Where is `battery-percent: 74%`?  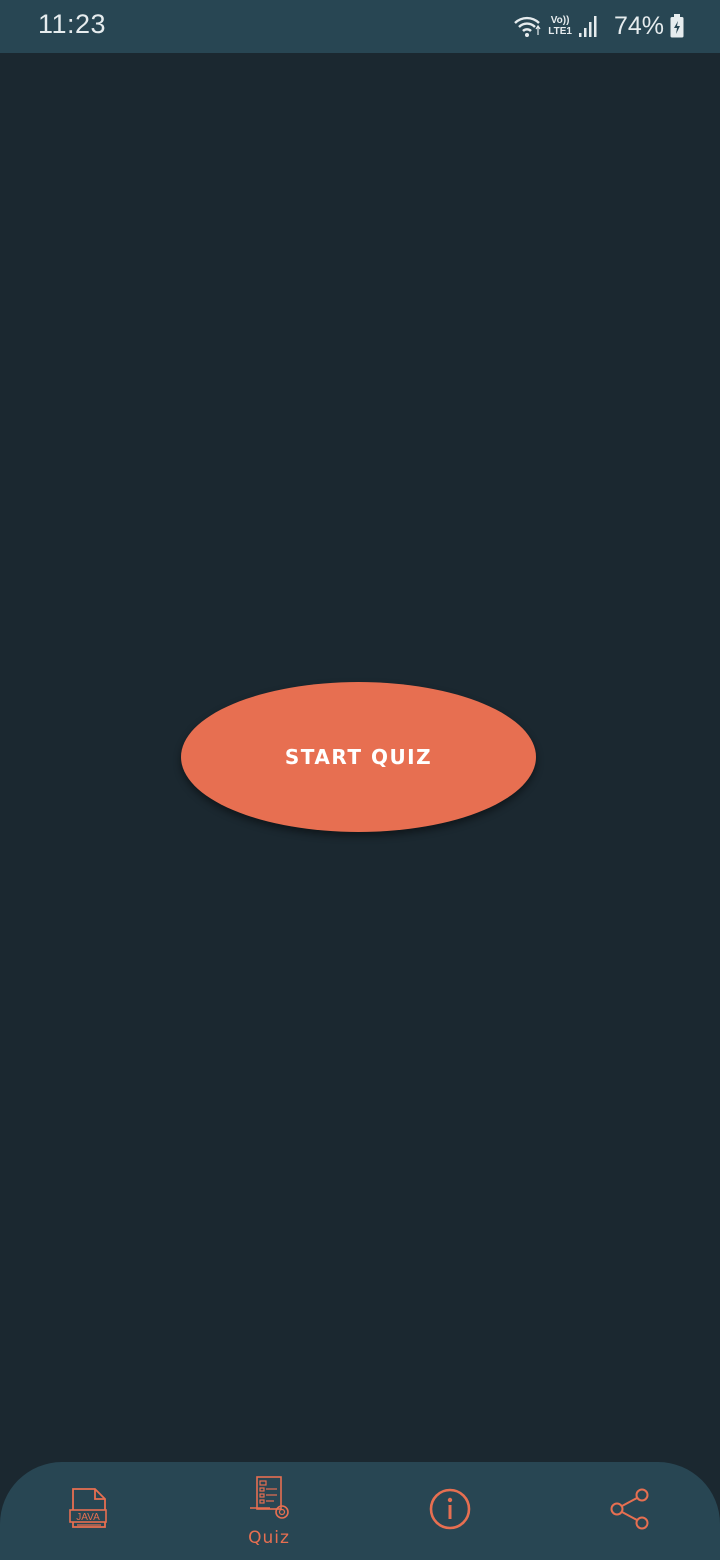
battery-percent: 74% is located at coordinates (638, 25).